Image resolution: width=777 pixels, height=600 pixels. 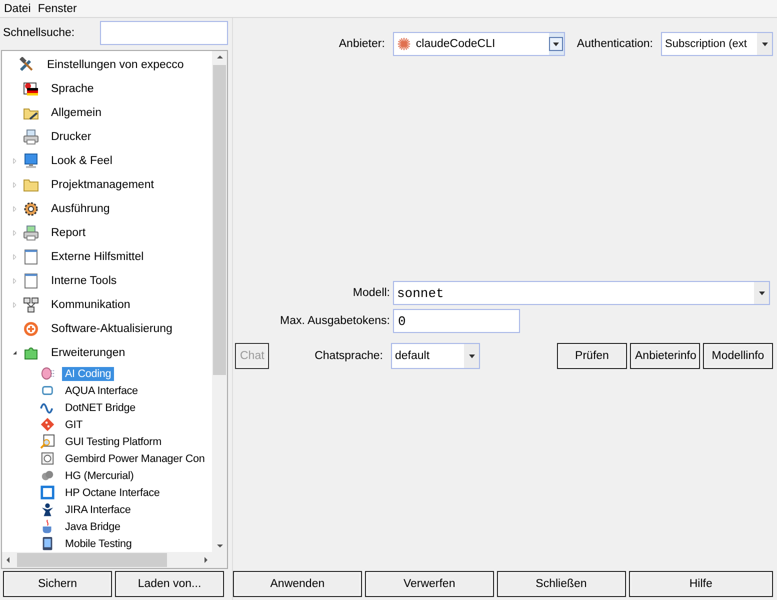 I want to click on provider-dropdown: claudeCodeCLI, so click(x=478, y=44).